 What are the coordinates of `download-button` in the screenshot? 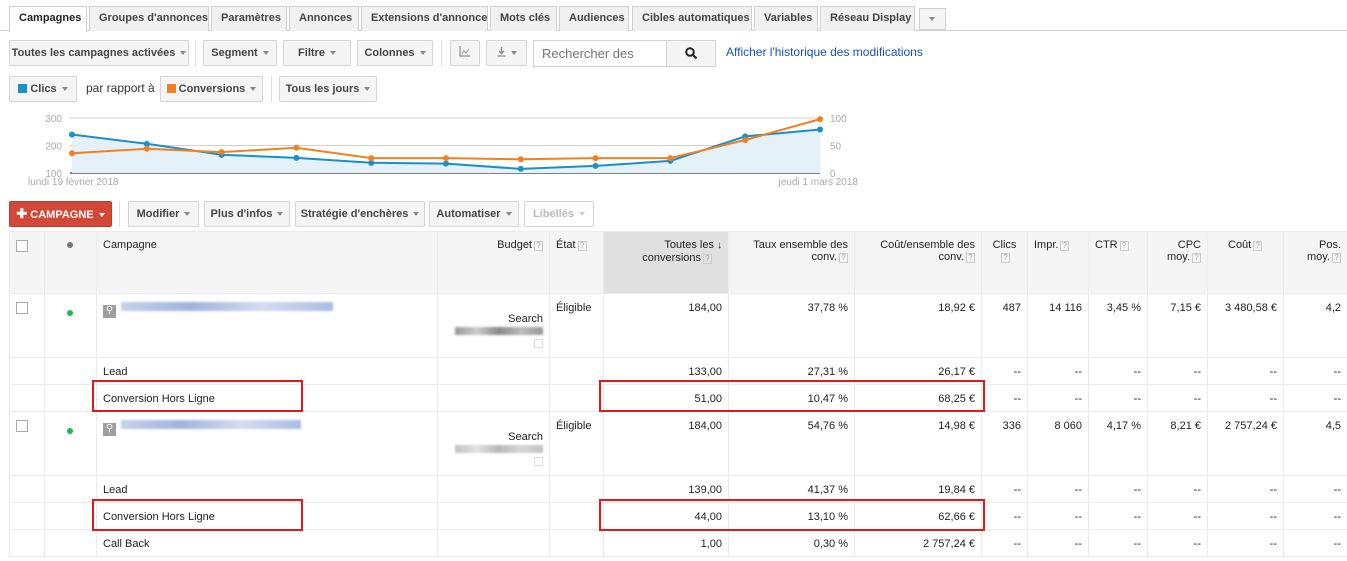 It's located at (506, 53).